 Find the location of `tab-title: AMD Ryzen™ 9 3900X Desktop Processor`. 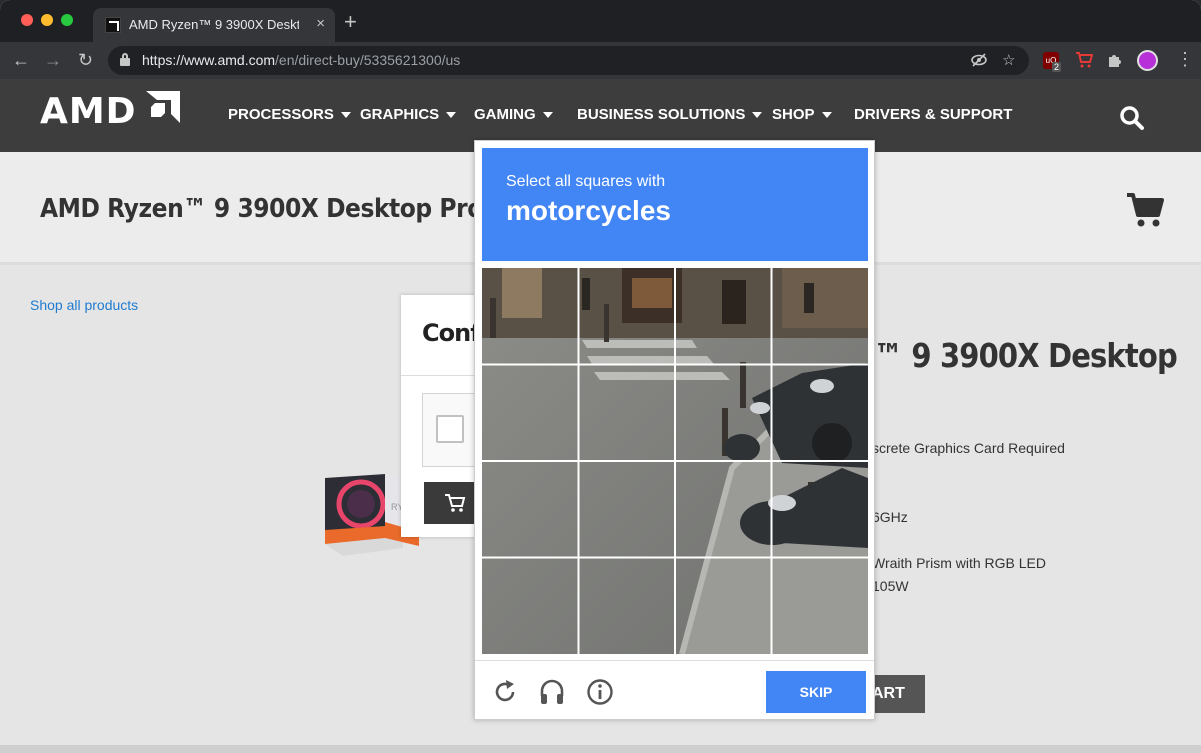

tab-title: AMD Ryzen™ 9 3900X Desktop Processor is located at coordinates (214, 24).